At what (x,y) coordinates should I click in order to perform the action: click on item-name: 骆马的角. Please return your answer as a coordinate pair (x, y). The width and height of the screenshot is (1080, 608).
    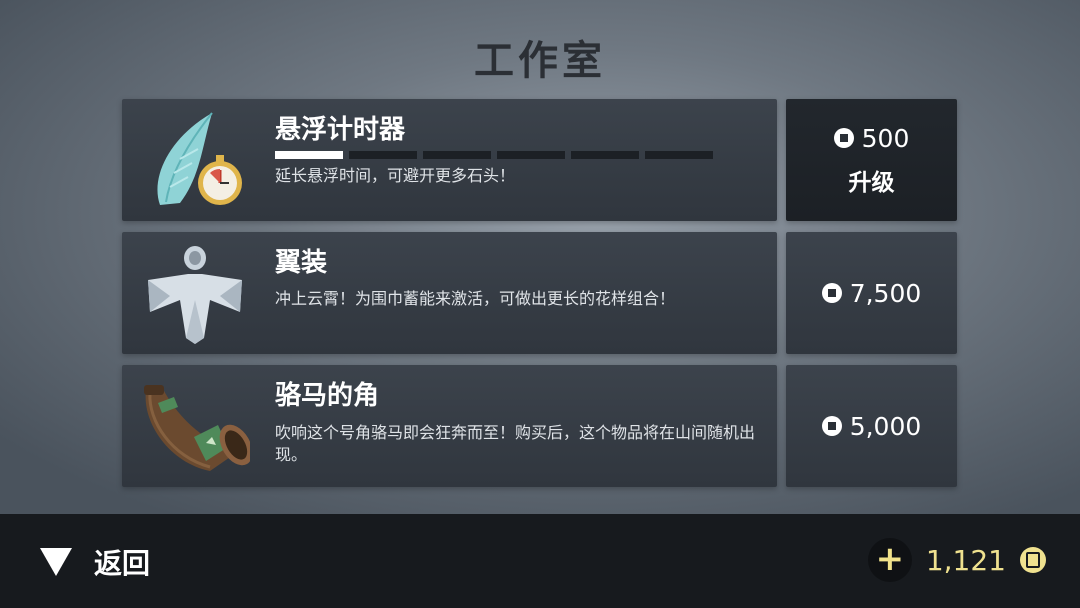
    Looking at the image, I should click on (327, 396).